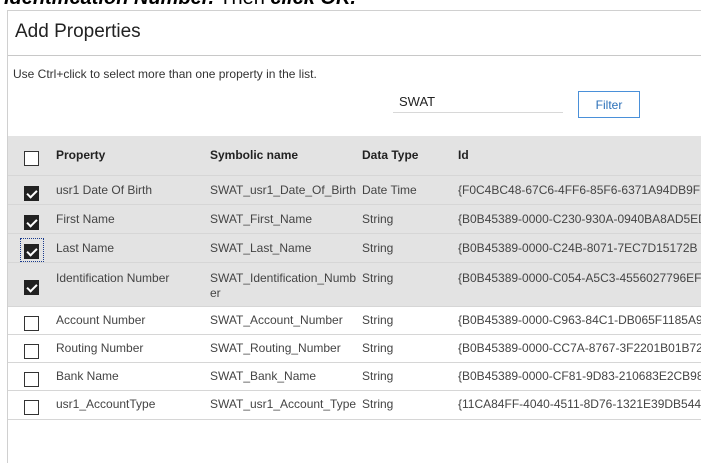 The image size is (701, 463). I want to click on instruction-caption: Identification Number. Then click OK., so click(180, 5).